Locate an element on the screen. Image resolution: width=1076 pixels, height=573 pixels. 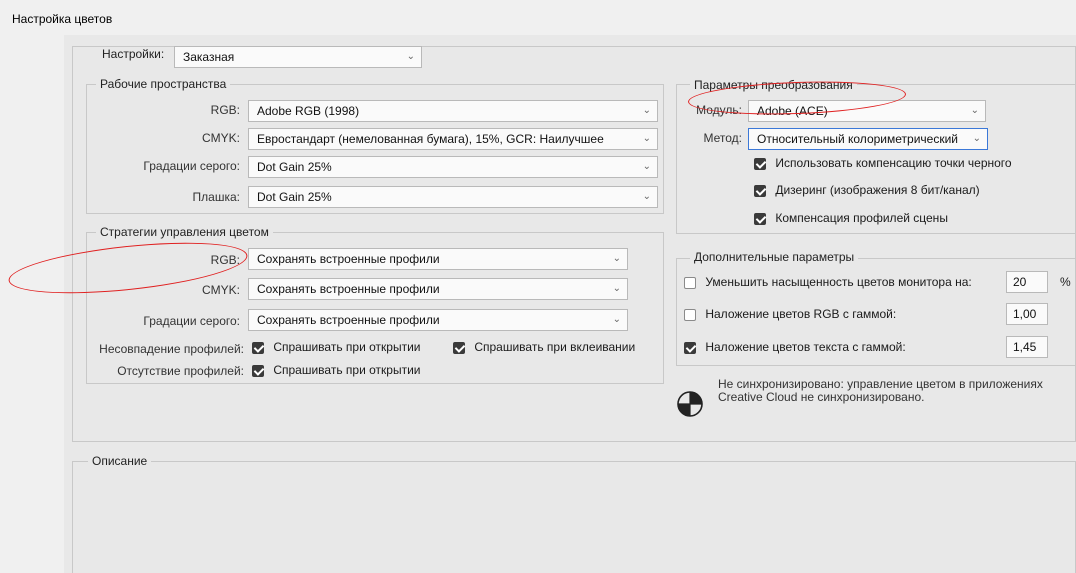
missing-ask-open-label: Спрашивать при открытии is located at coordinates (347, 370).